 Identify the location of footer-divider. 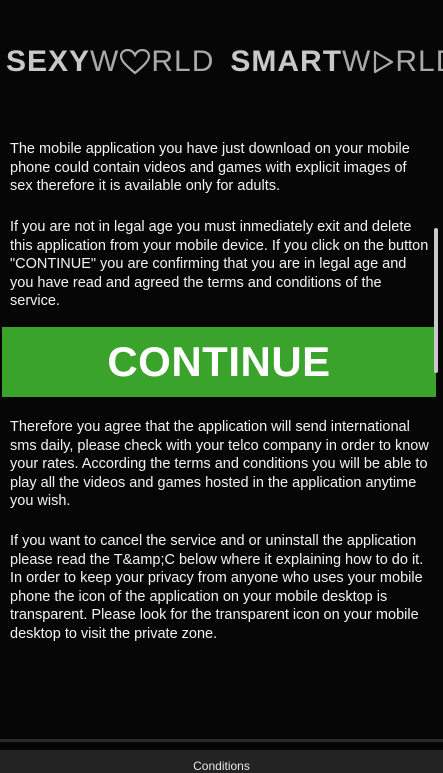
(221, 740).